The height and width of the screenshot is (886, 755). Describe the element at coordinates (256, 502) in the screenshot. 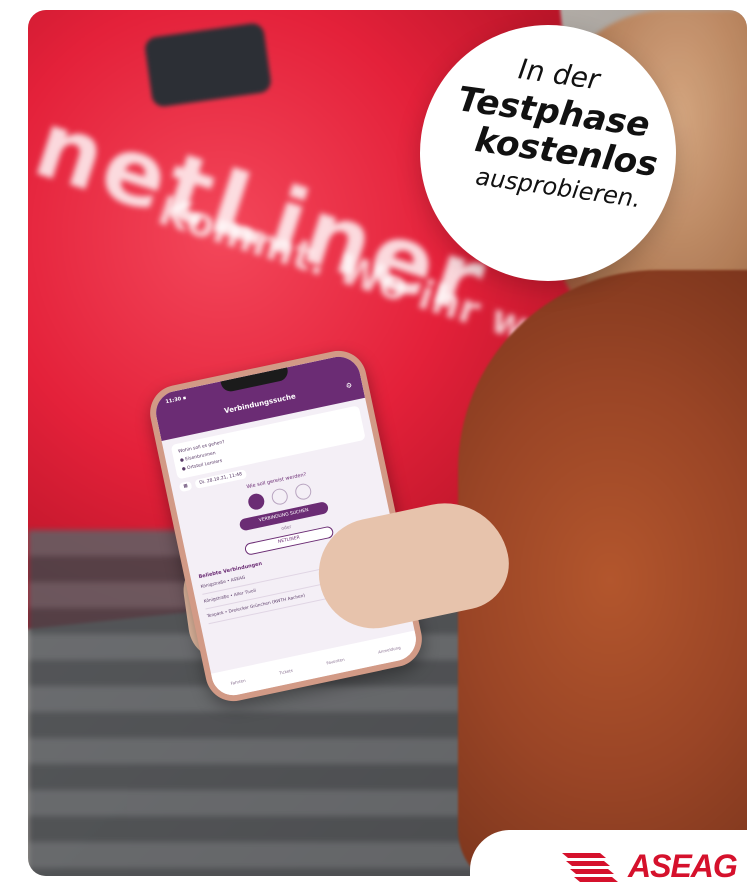

I see `mode-bus-icon` at that location.